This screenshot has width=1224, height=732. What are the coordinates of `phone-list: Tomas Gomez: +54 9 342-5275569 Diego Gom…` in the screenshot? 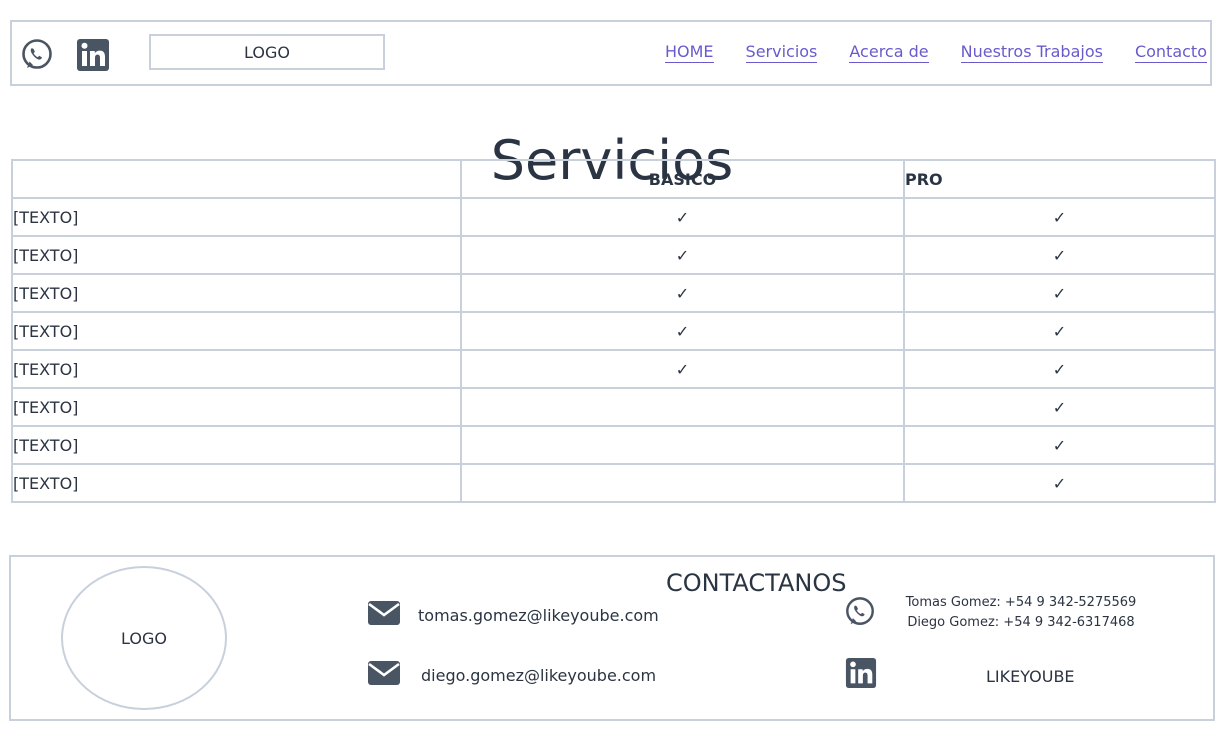 It's located at (1021, 613).